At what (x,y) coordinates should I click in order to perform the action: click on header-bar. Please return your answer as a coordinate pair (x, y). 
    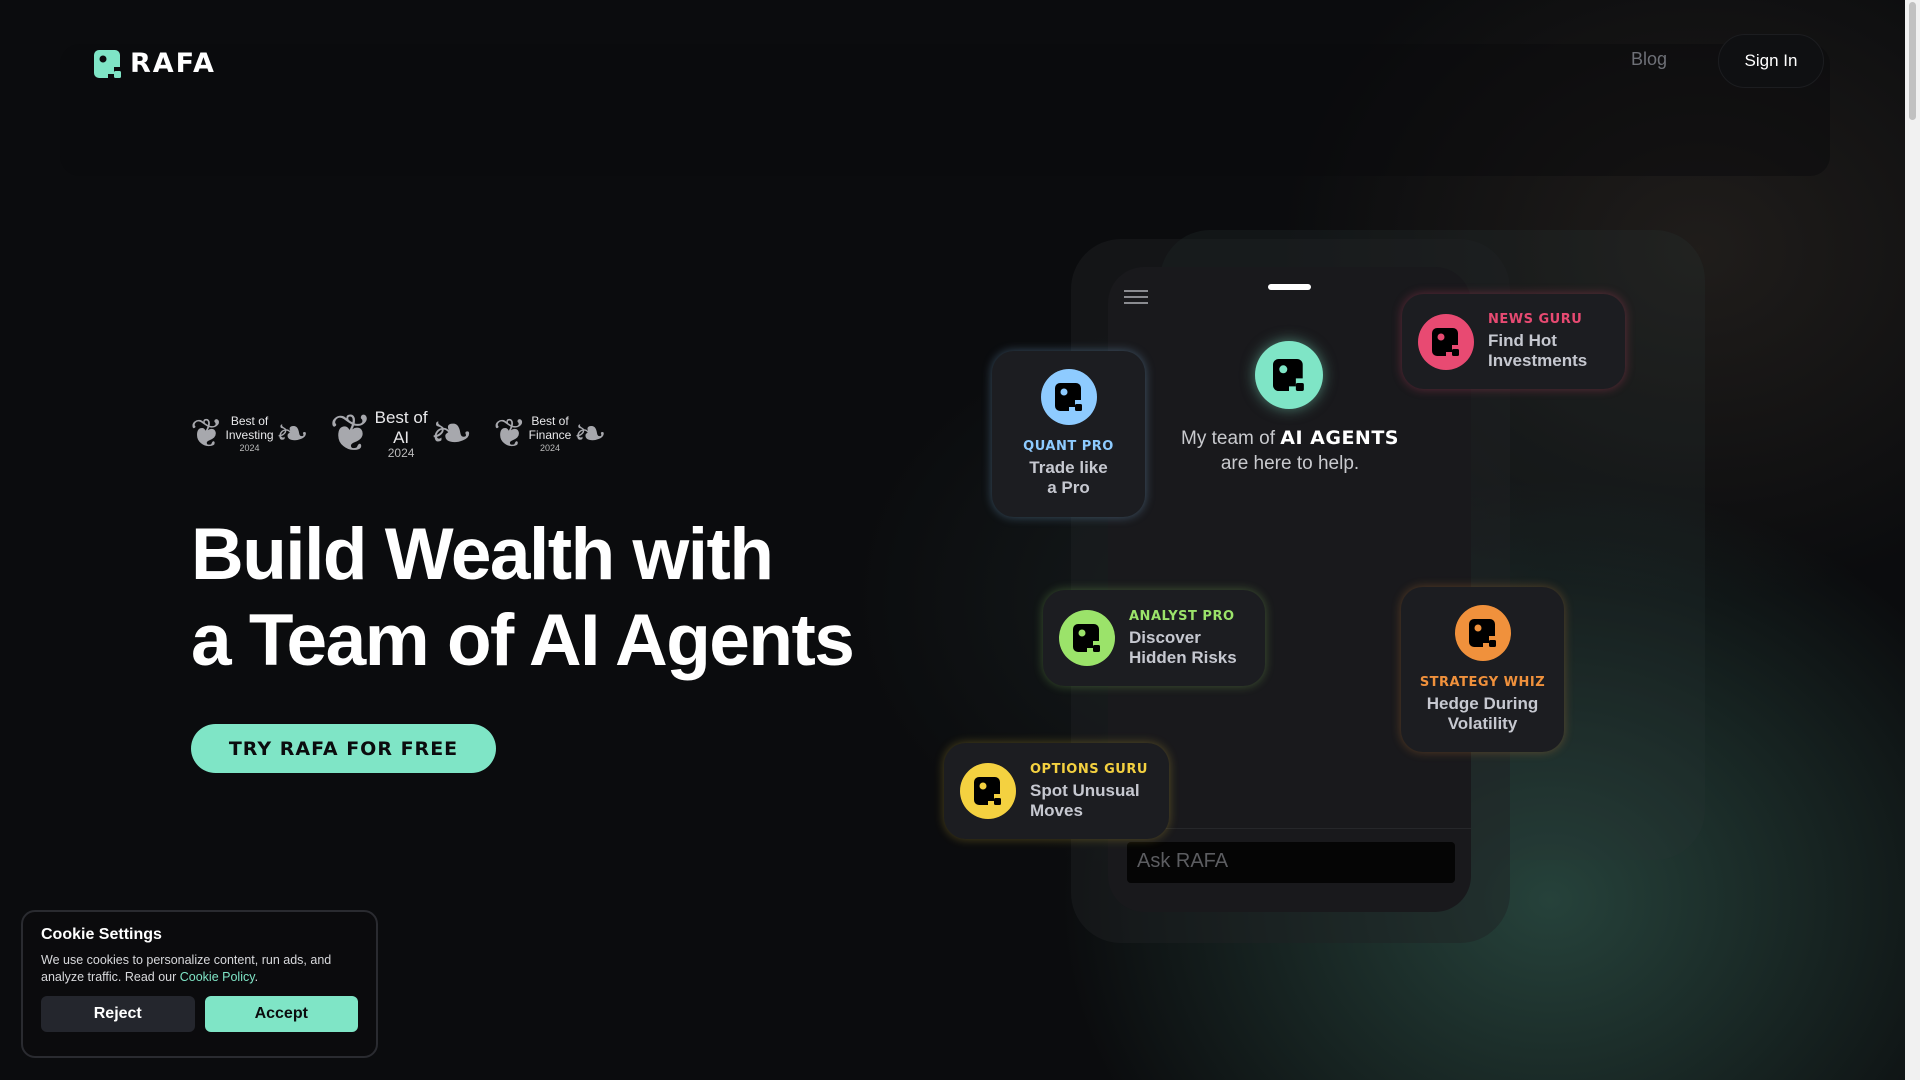
    Looking at the image, I should click on (945, 110).